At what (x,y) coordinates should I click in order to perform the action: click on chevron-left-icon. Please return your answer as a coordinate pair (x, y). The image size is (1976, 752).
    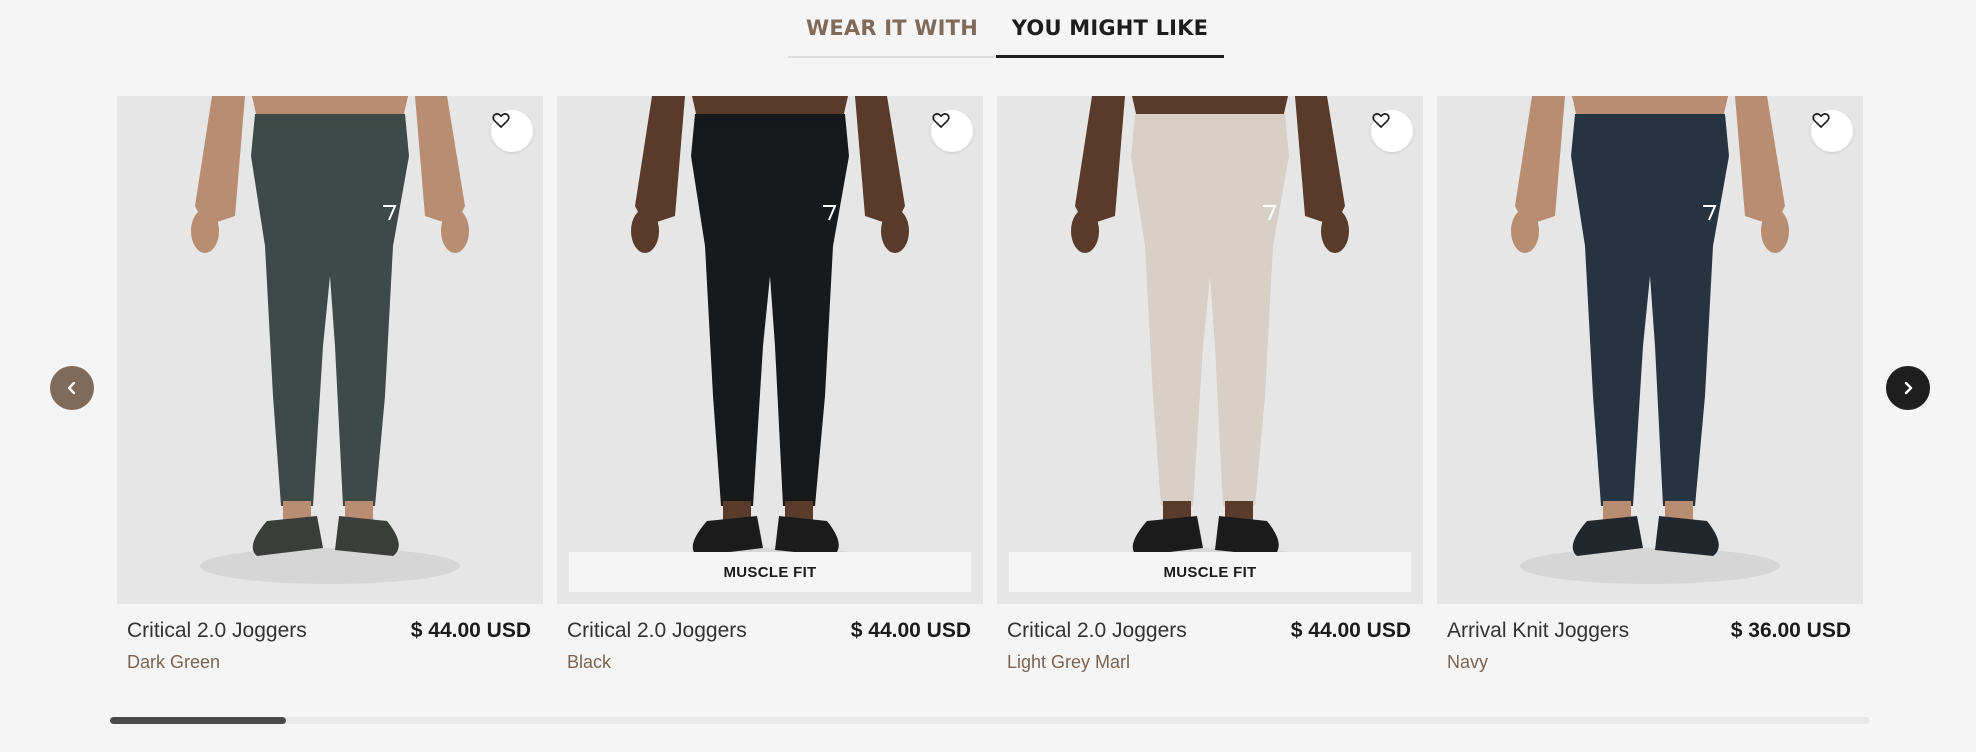
    Looking at the image, I should click on (71, 388).